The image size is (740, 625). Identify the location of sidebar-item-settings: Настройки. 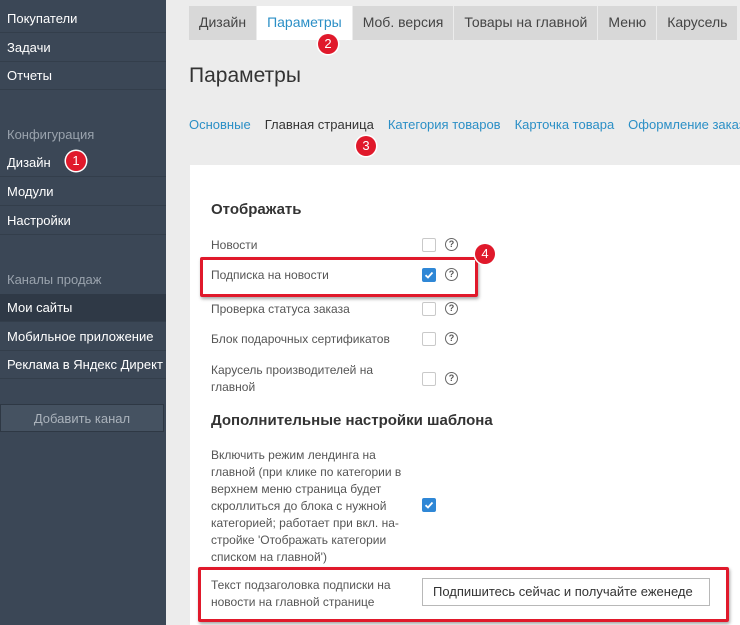
(83, 221).